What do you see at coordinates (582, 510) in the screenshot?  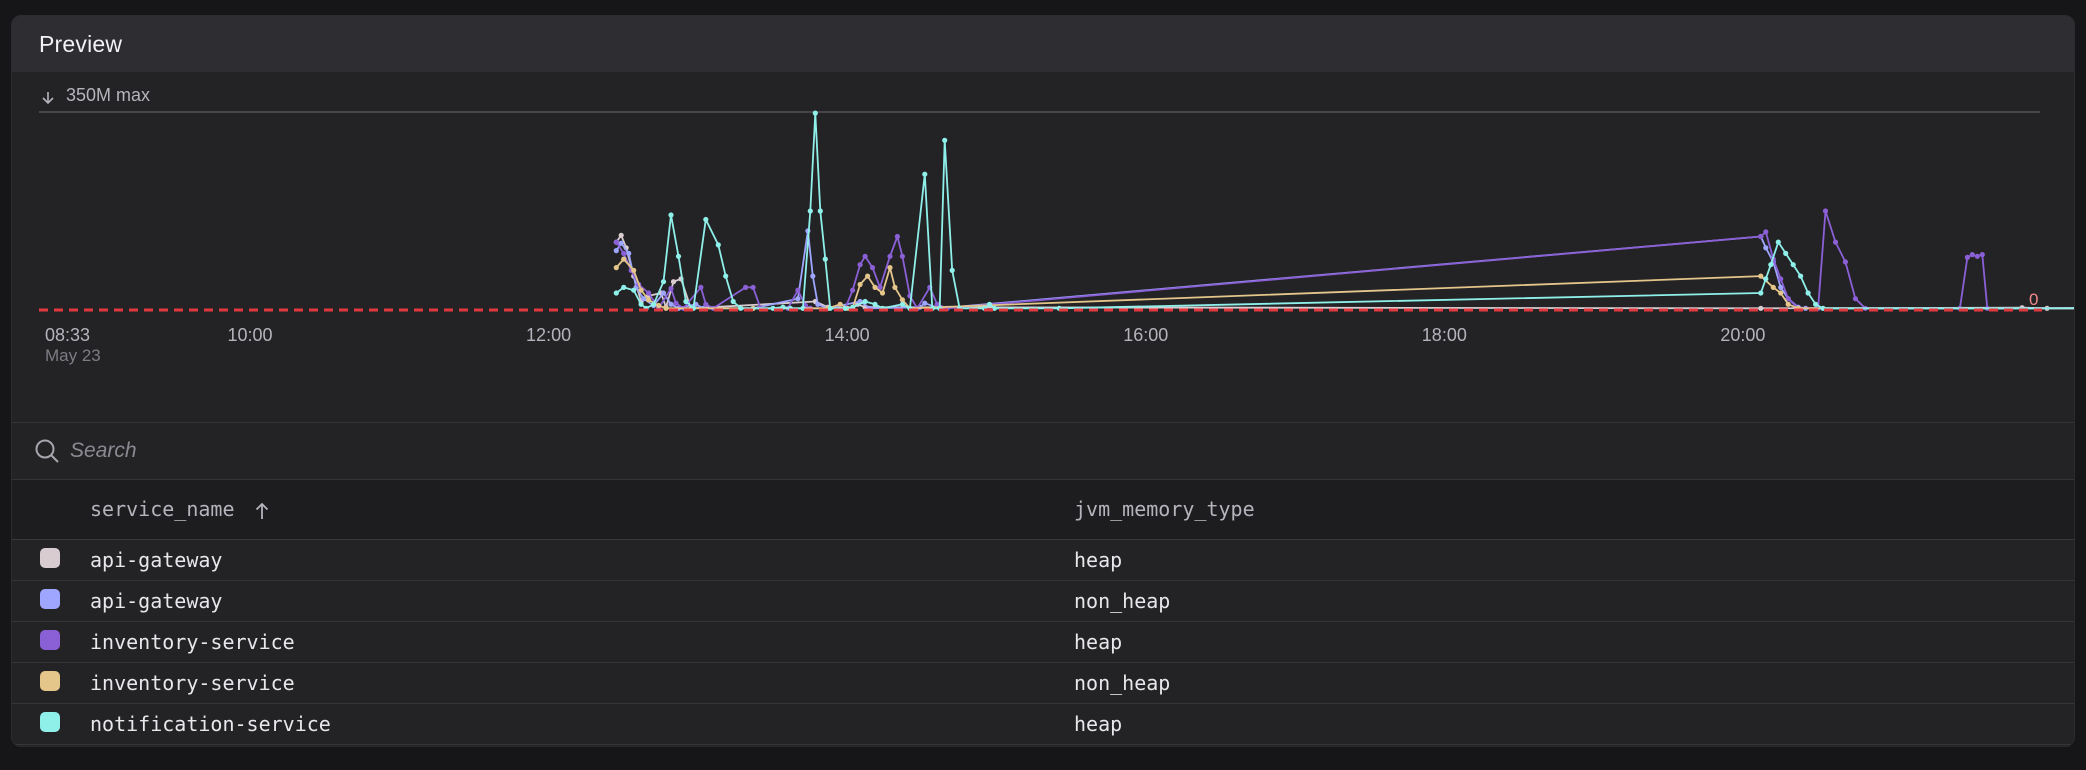 I see `column-header-service-name: service_name` at bounding box center [582, 510].